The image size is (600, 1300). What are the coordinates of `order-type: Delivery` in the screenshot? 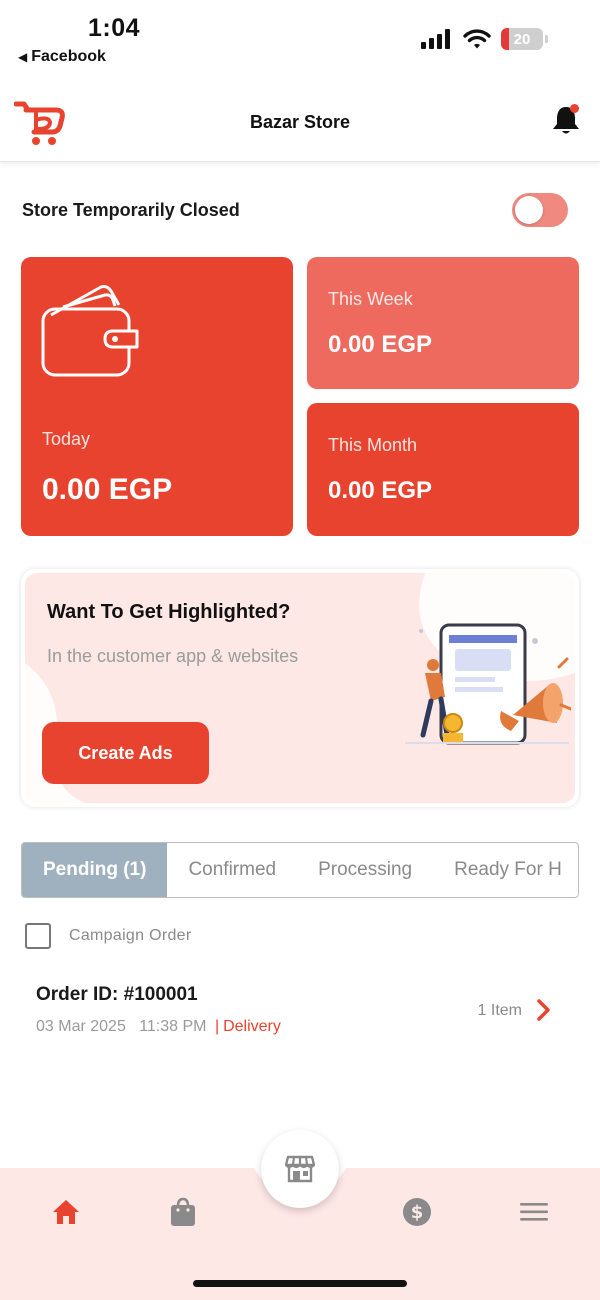 It's located at (252, 1026).